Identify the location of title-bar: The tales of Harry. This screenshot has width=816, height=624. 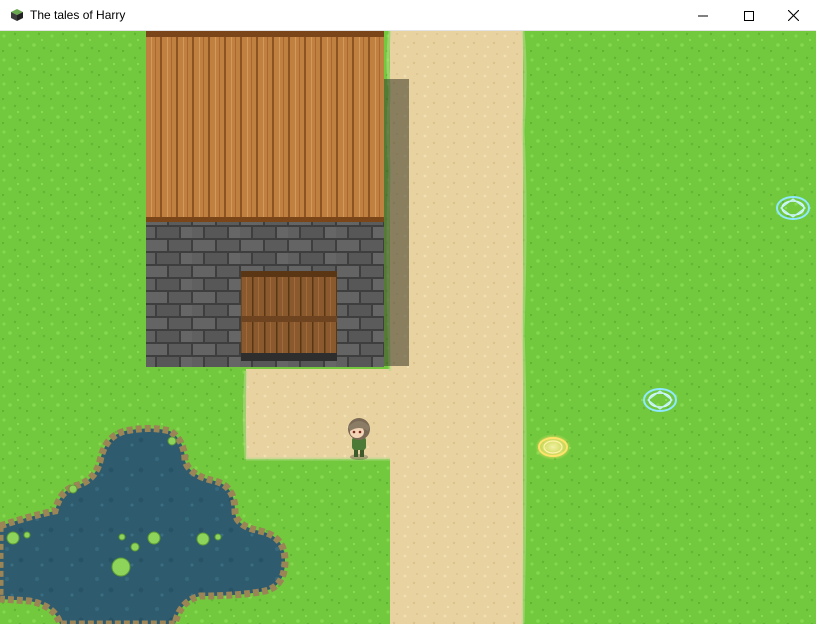
(408, 15).